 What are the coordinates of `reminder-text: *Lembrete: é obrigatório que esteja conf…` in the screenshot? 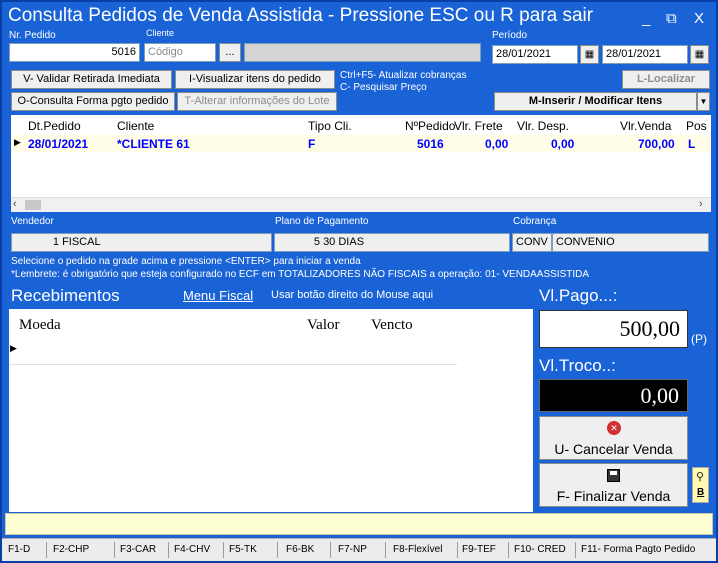 It's located at (300, 274).